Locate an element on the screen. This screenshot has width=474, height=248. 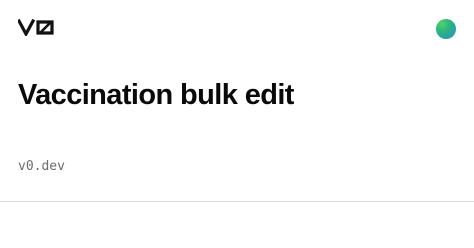
site-url: v0.dev is located at coordinates (41, 166).